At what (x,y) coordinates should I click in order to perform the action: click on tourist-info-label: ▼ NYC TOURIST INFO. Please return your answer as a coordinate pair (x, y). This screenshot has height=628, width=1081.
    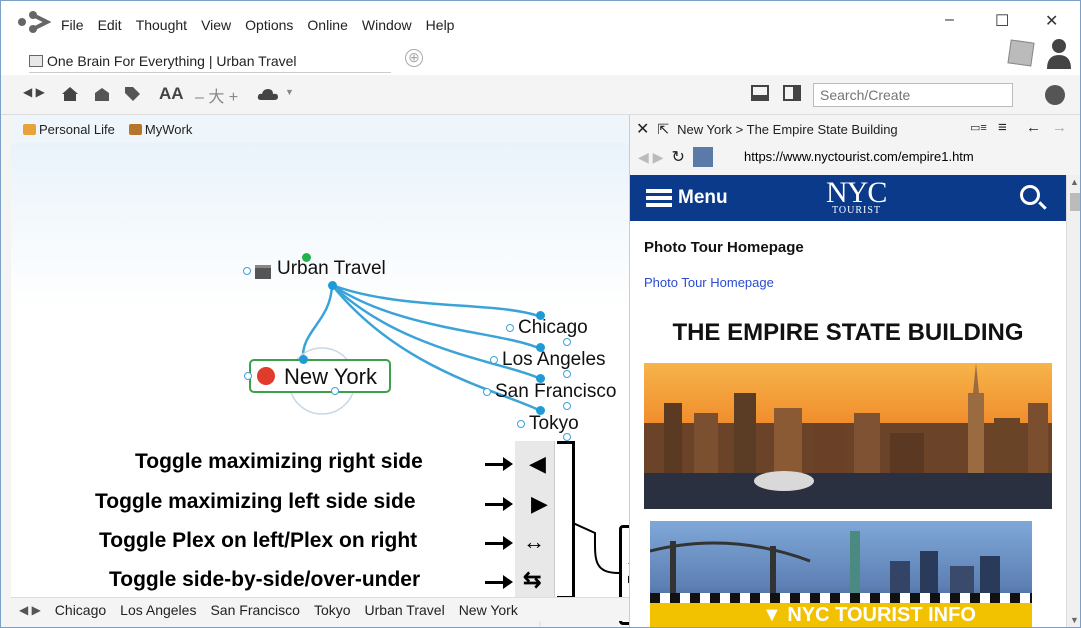
    Looking at the image, I should click on (869, 615).